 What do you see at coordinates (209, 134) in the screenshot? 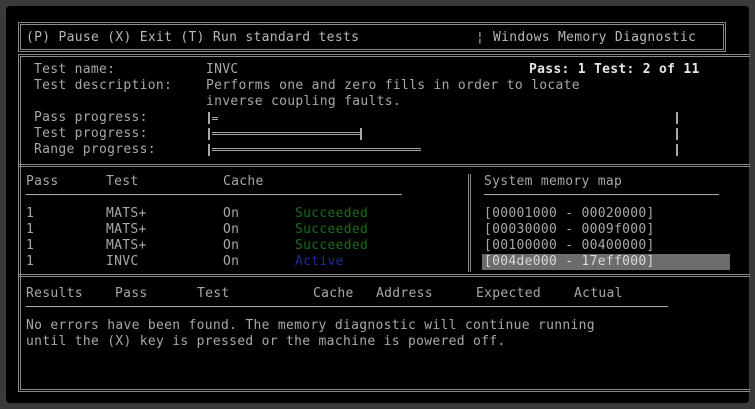
I see `test-progress-start` at bounding box center [209, 134].